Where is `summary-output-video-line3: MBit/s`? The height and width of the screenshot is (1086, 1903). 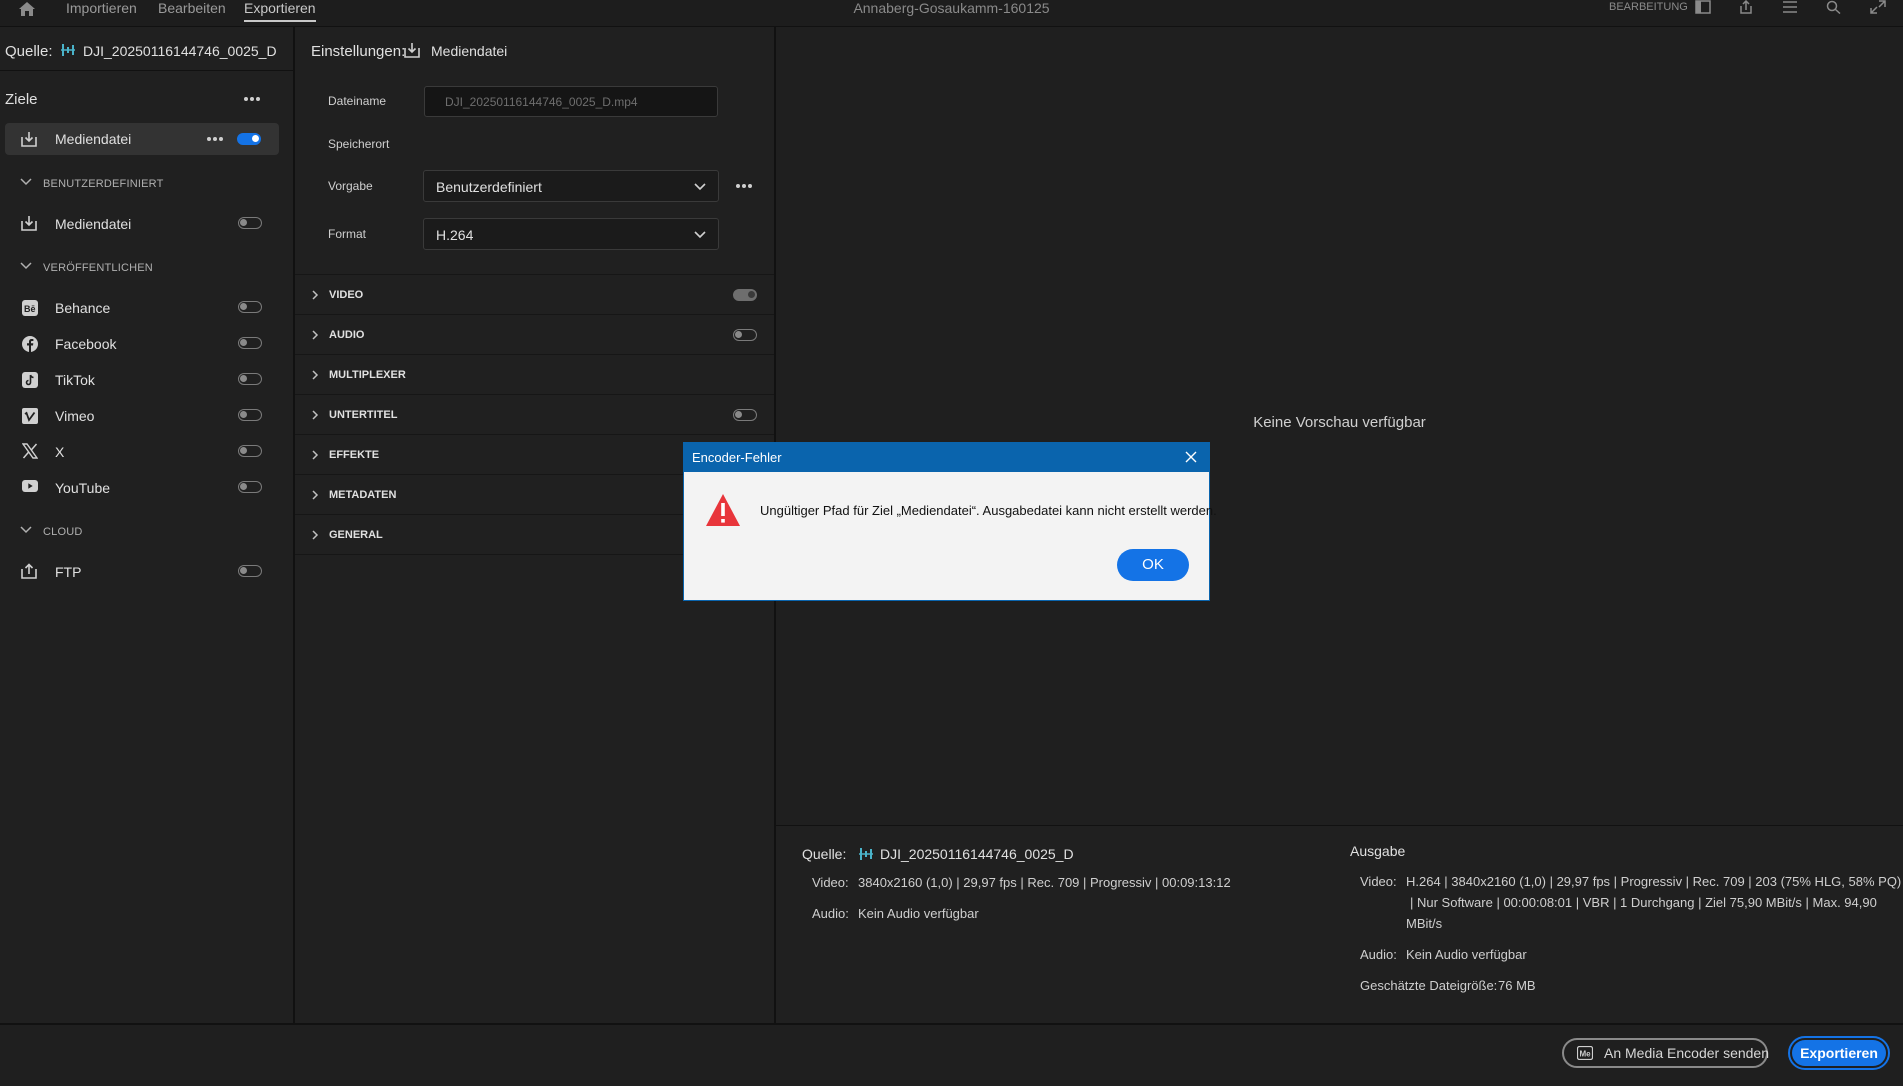
summary-output-video-line3: MBit/s is located at coordinates (1424, 923).